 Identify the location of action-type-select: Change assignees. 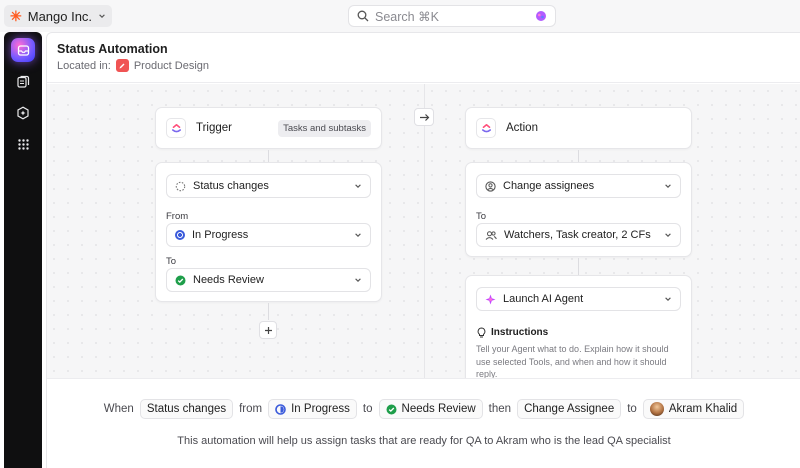
(578, 186).